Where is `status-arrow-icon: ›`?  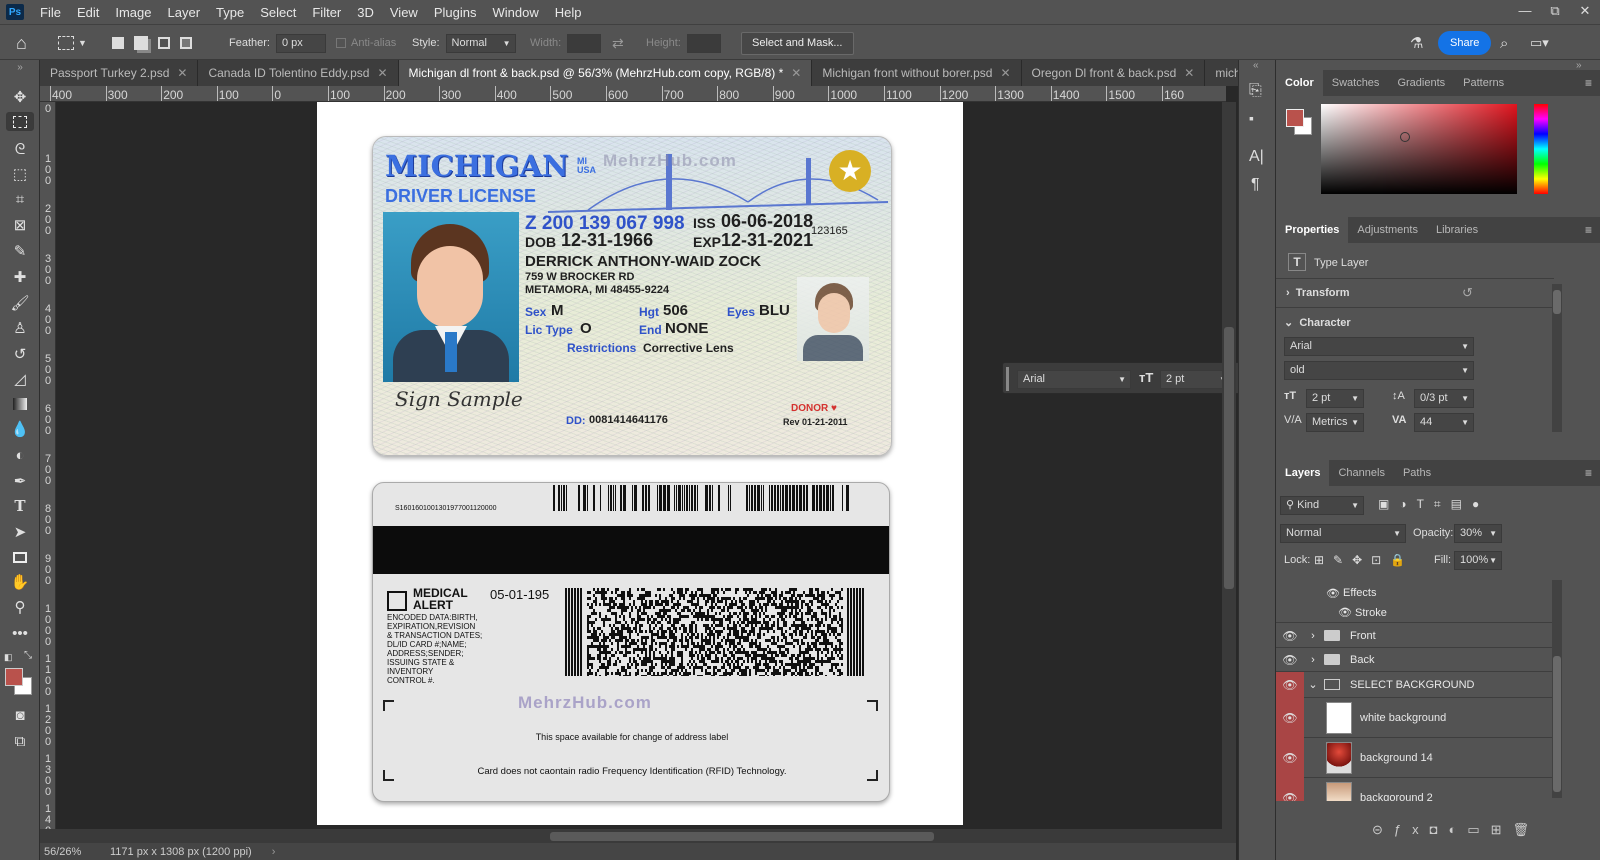
status-arrow-icon: › is located at coordinates (274, 852).